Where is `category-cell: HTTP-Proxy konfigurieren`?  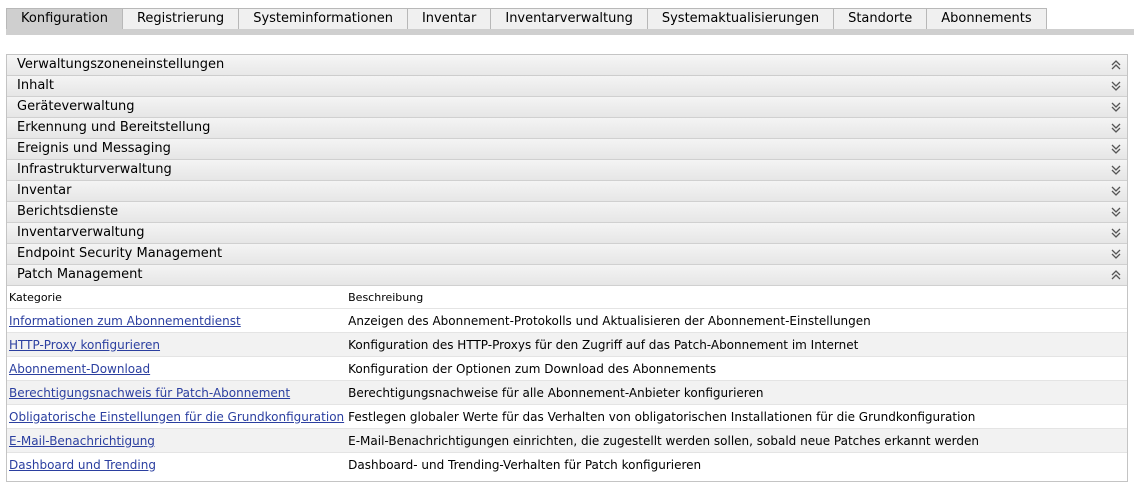 category-cell: HTTP-Proxy konfigurieren is located at coordinates (177, 344).